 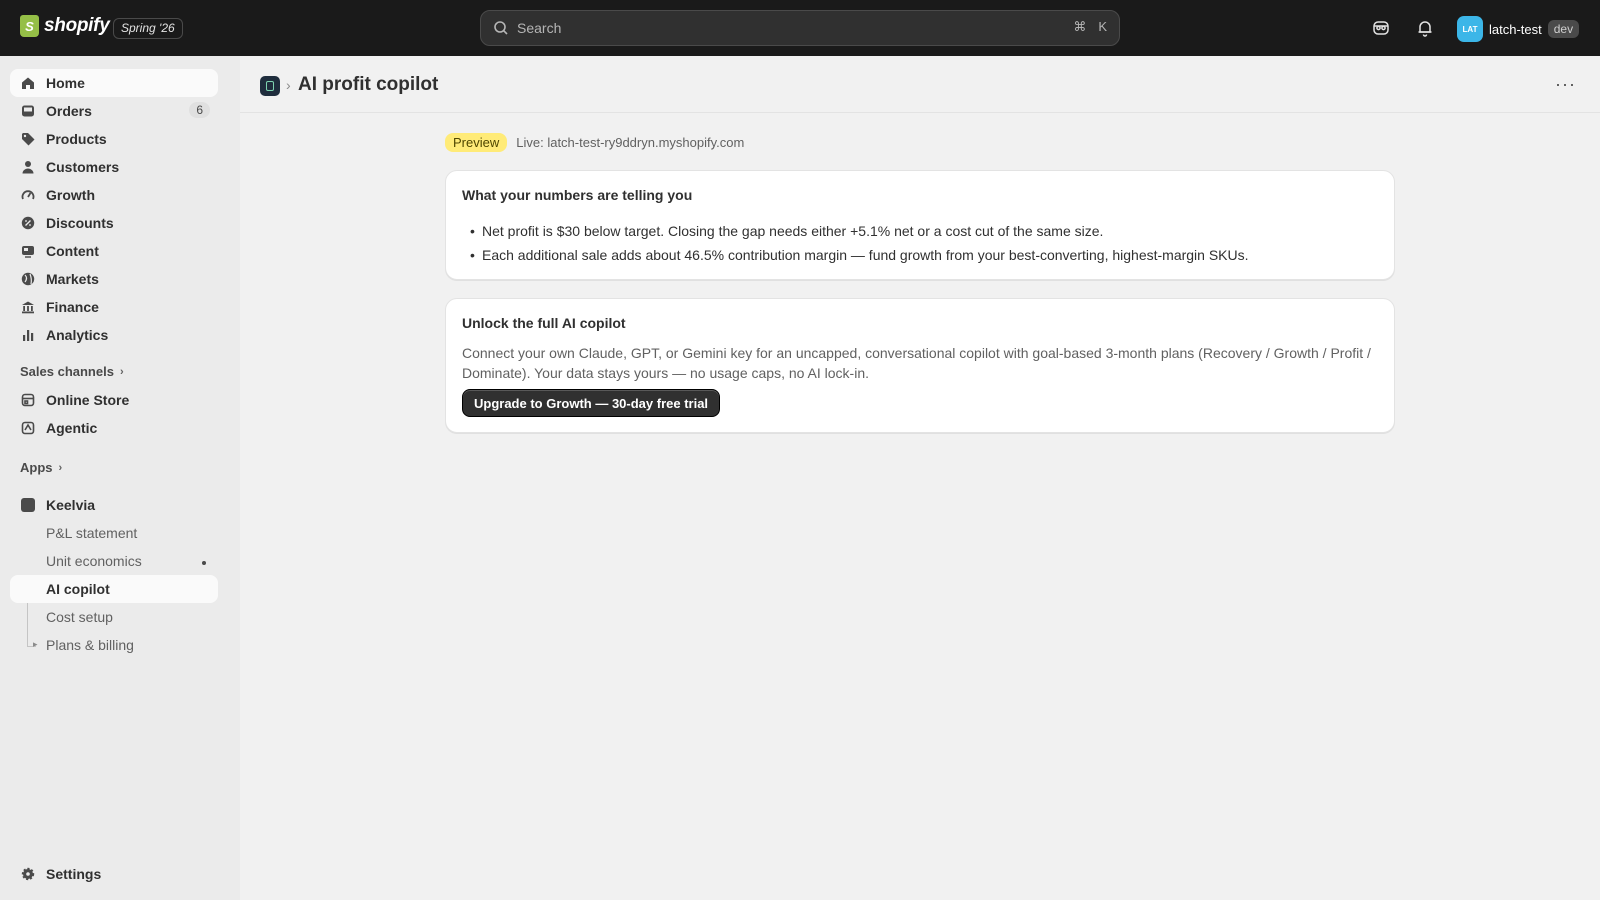 What do you see at coordinates (28, 251) in the screenshot?
I see `content-icon` at bounding box center [28, 251].